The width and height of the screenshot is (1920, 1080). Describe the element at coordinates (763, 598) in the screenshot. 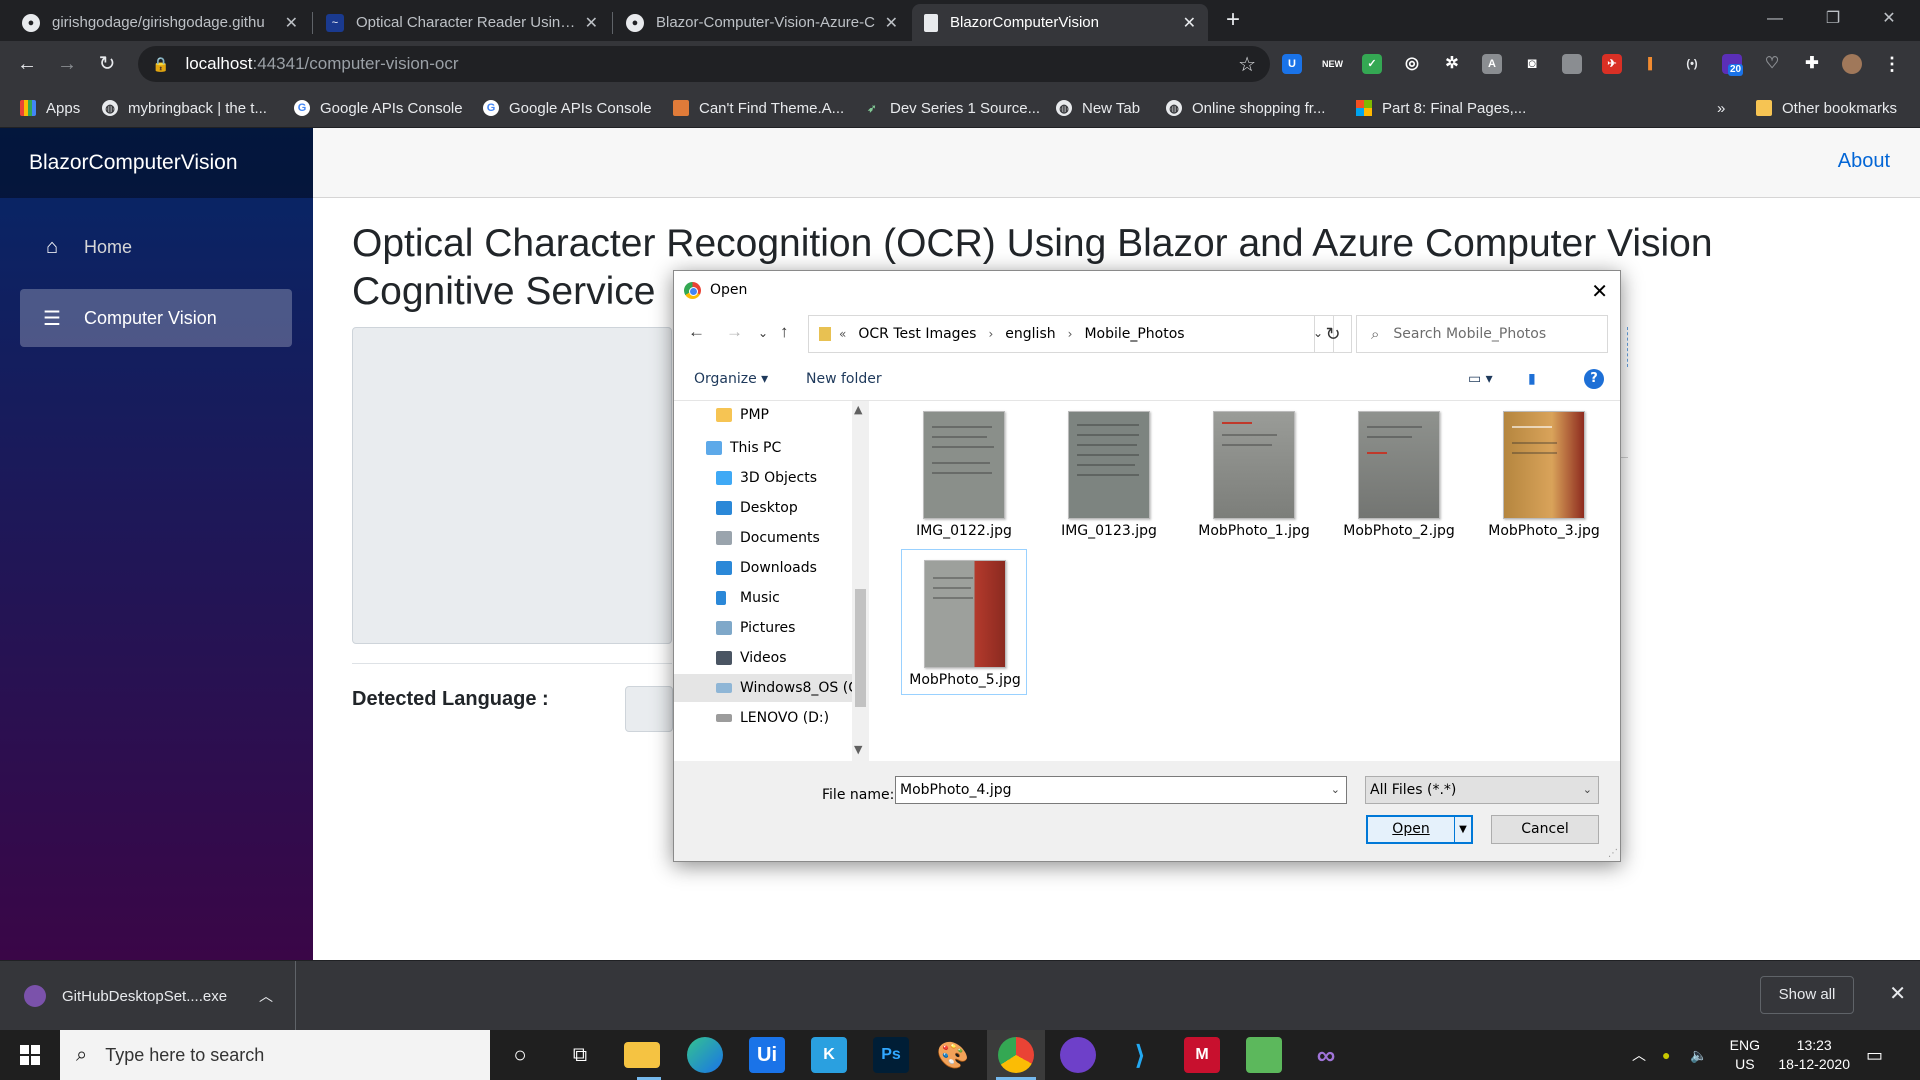

I see `tree-item-music: Music` at that location.